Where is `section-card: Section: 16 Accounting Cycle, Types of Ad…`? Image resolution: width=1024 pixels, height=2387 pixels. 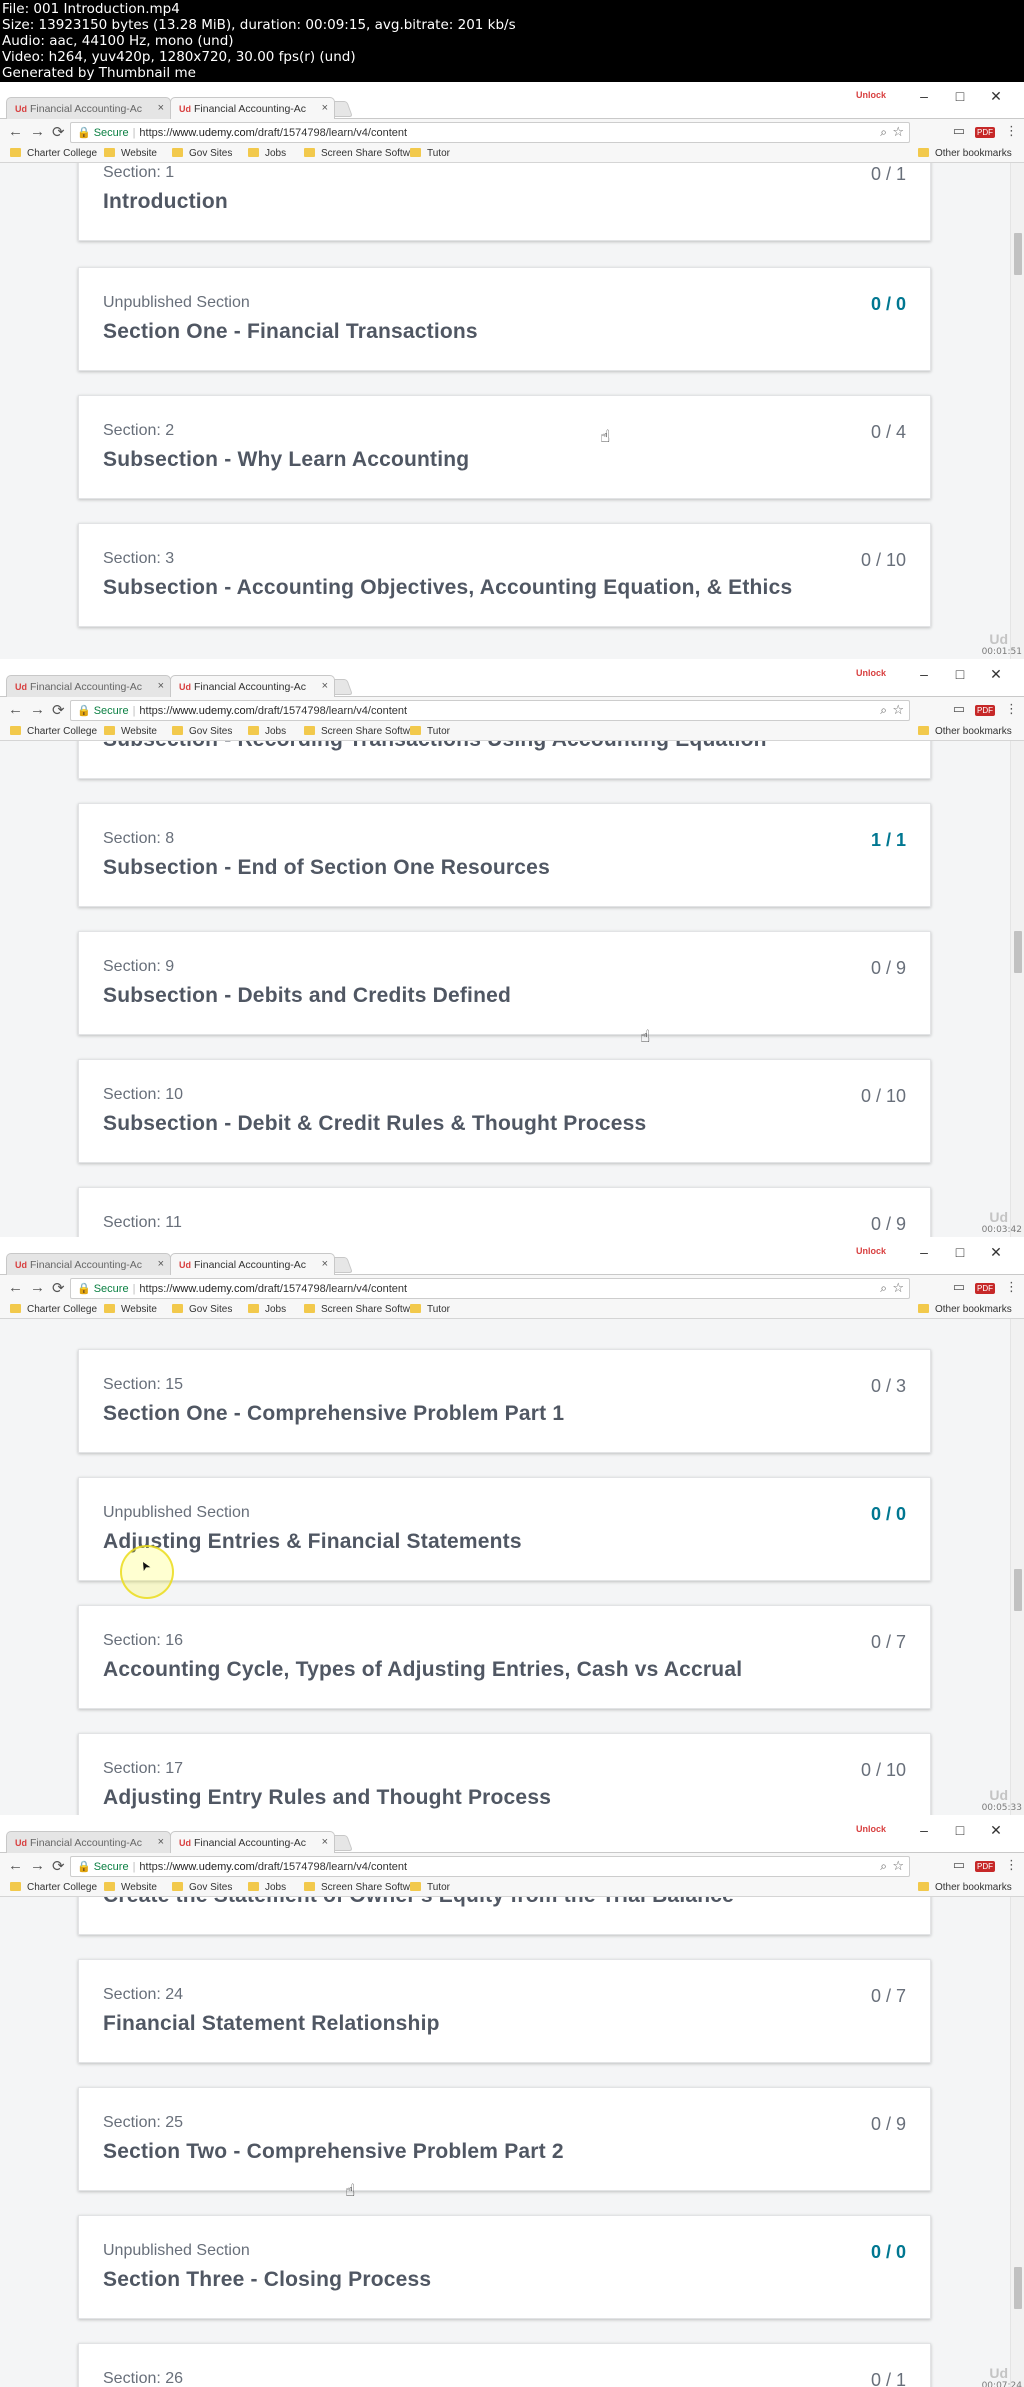
section-card: Section: 16 Accounting Cycle, Types of Ad… is located at coordinates (504, 1657).